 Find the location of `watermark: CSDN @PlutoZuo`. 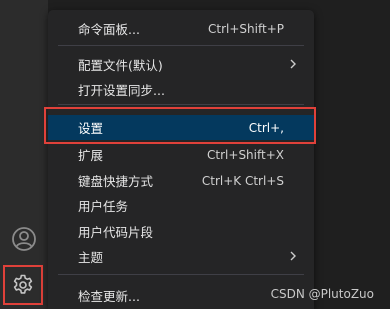

watermark: CSDN @PlutoZuo is located at coordinates (322, 294).